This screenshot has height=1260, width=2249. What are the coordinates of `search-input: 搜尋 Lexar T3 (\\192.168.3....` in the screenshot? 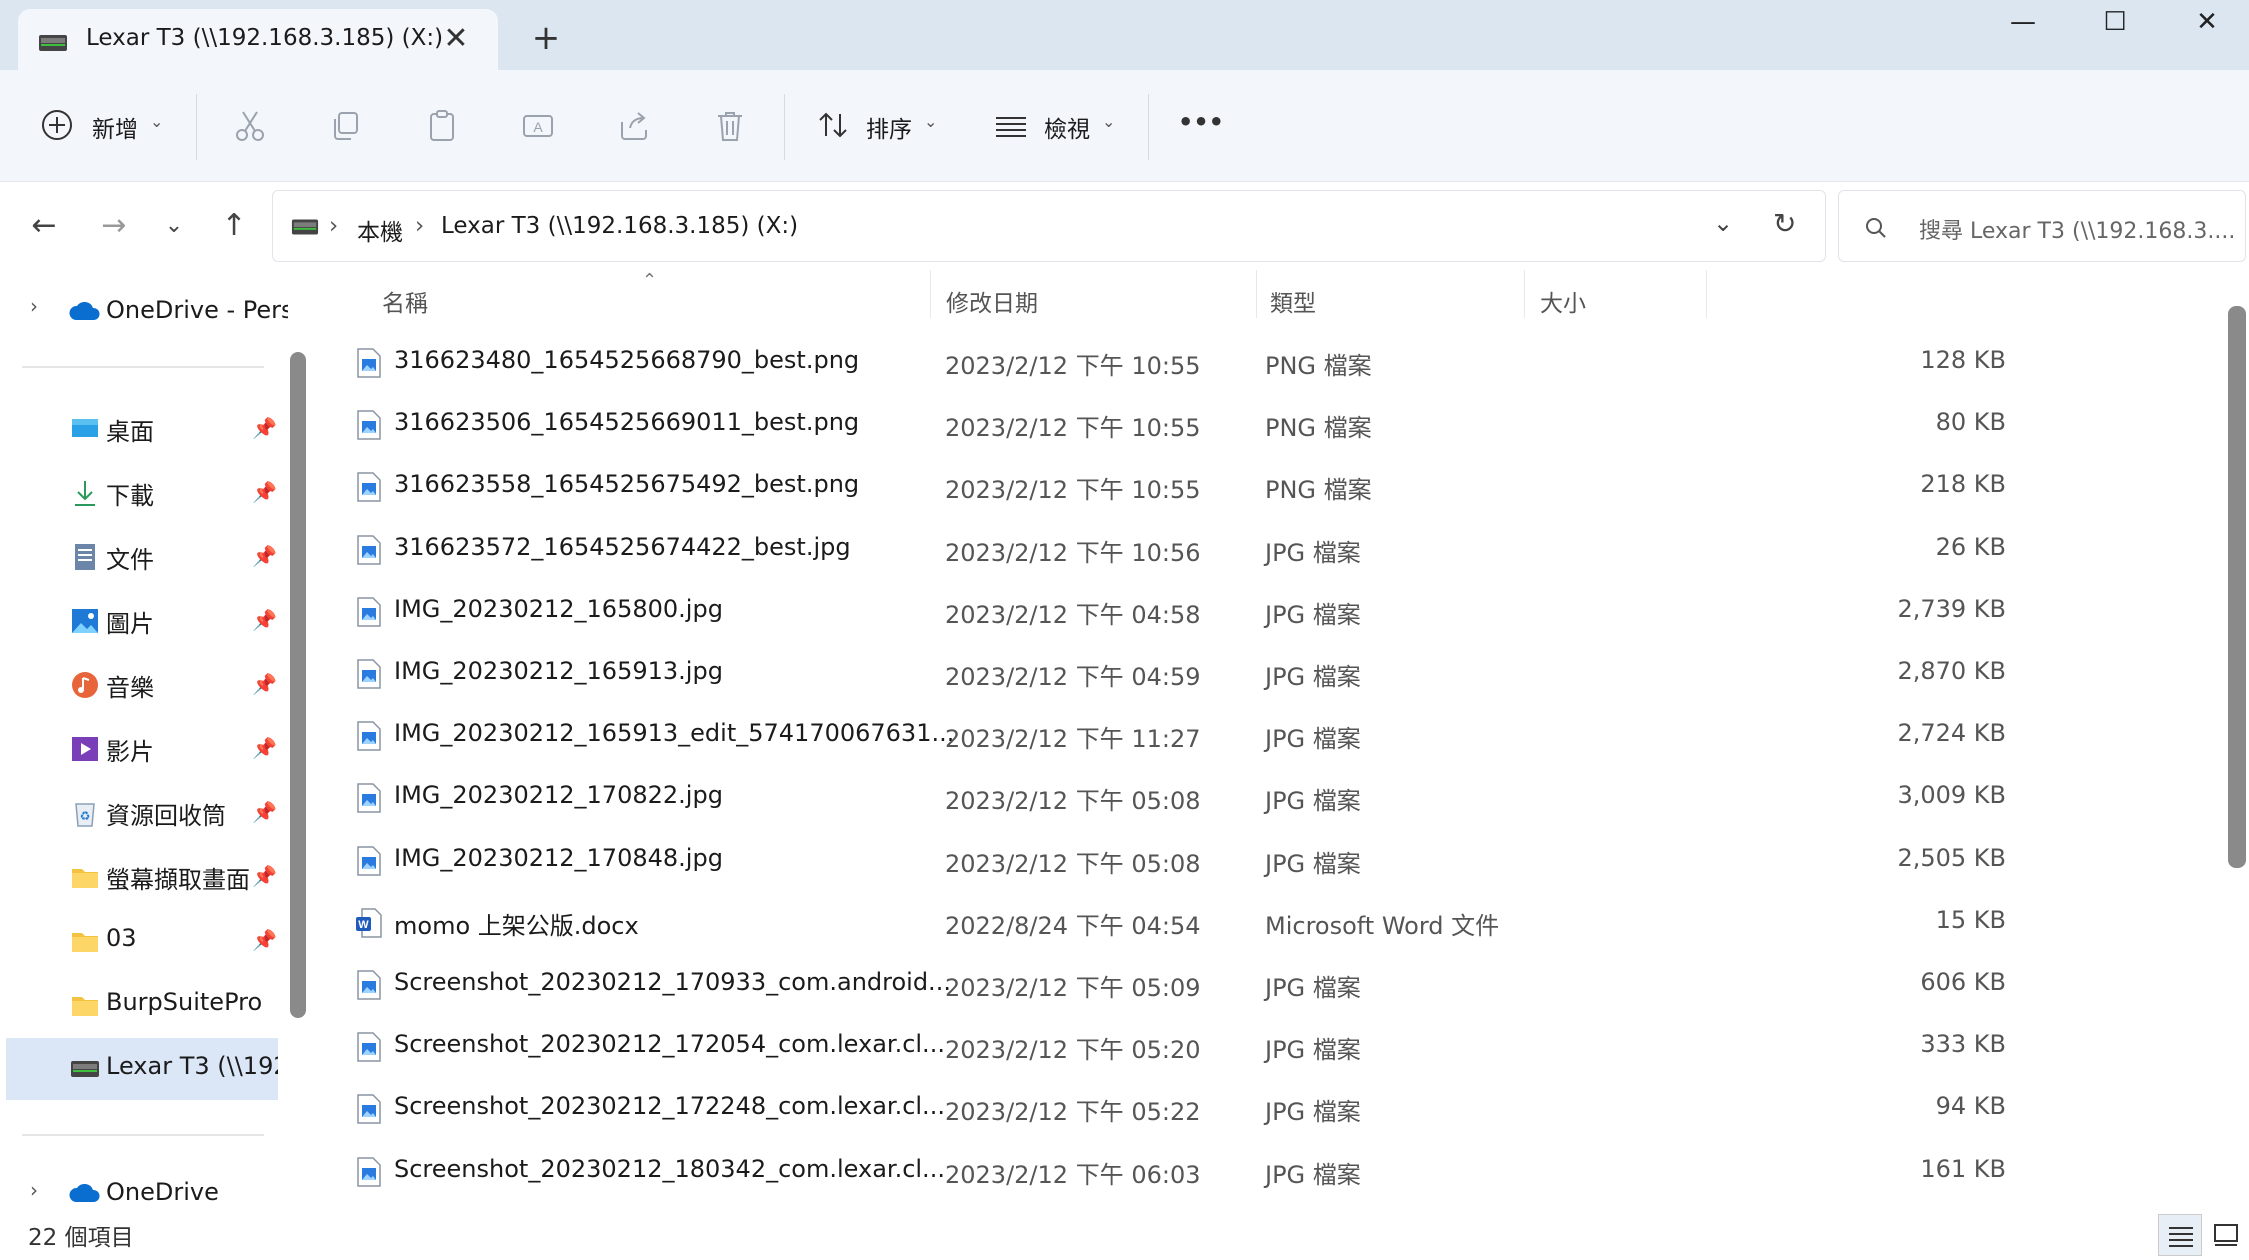 It's located at (2077, 229).